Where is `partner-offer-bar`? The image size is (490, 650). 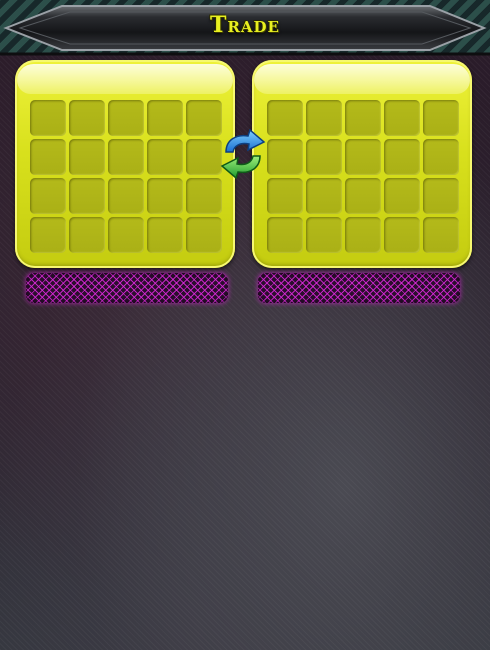
partner-offer-bar is located at coordinates (359, 288).